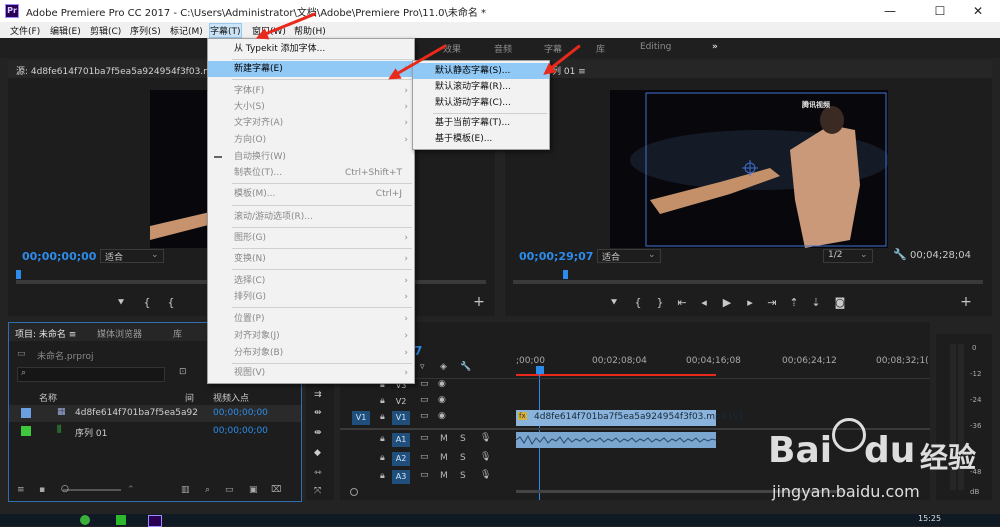  I want to click on wechat-icon, so click(121, 520).